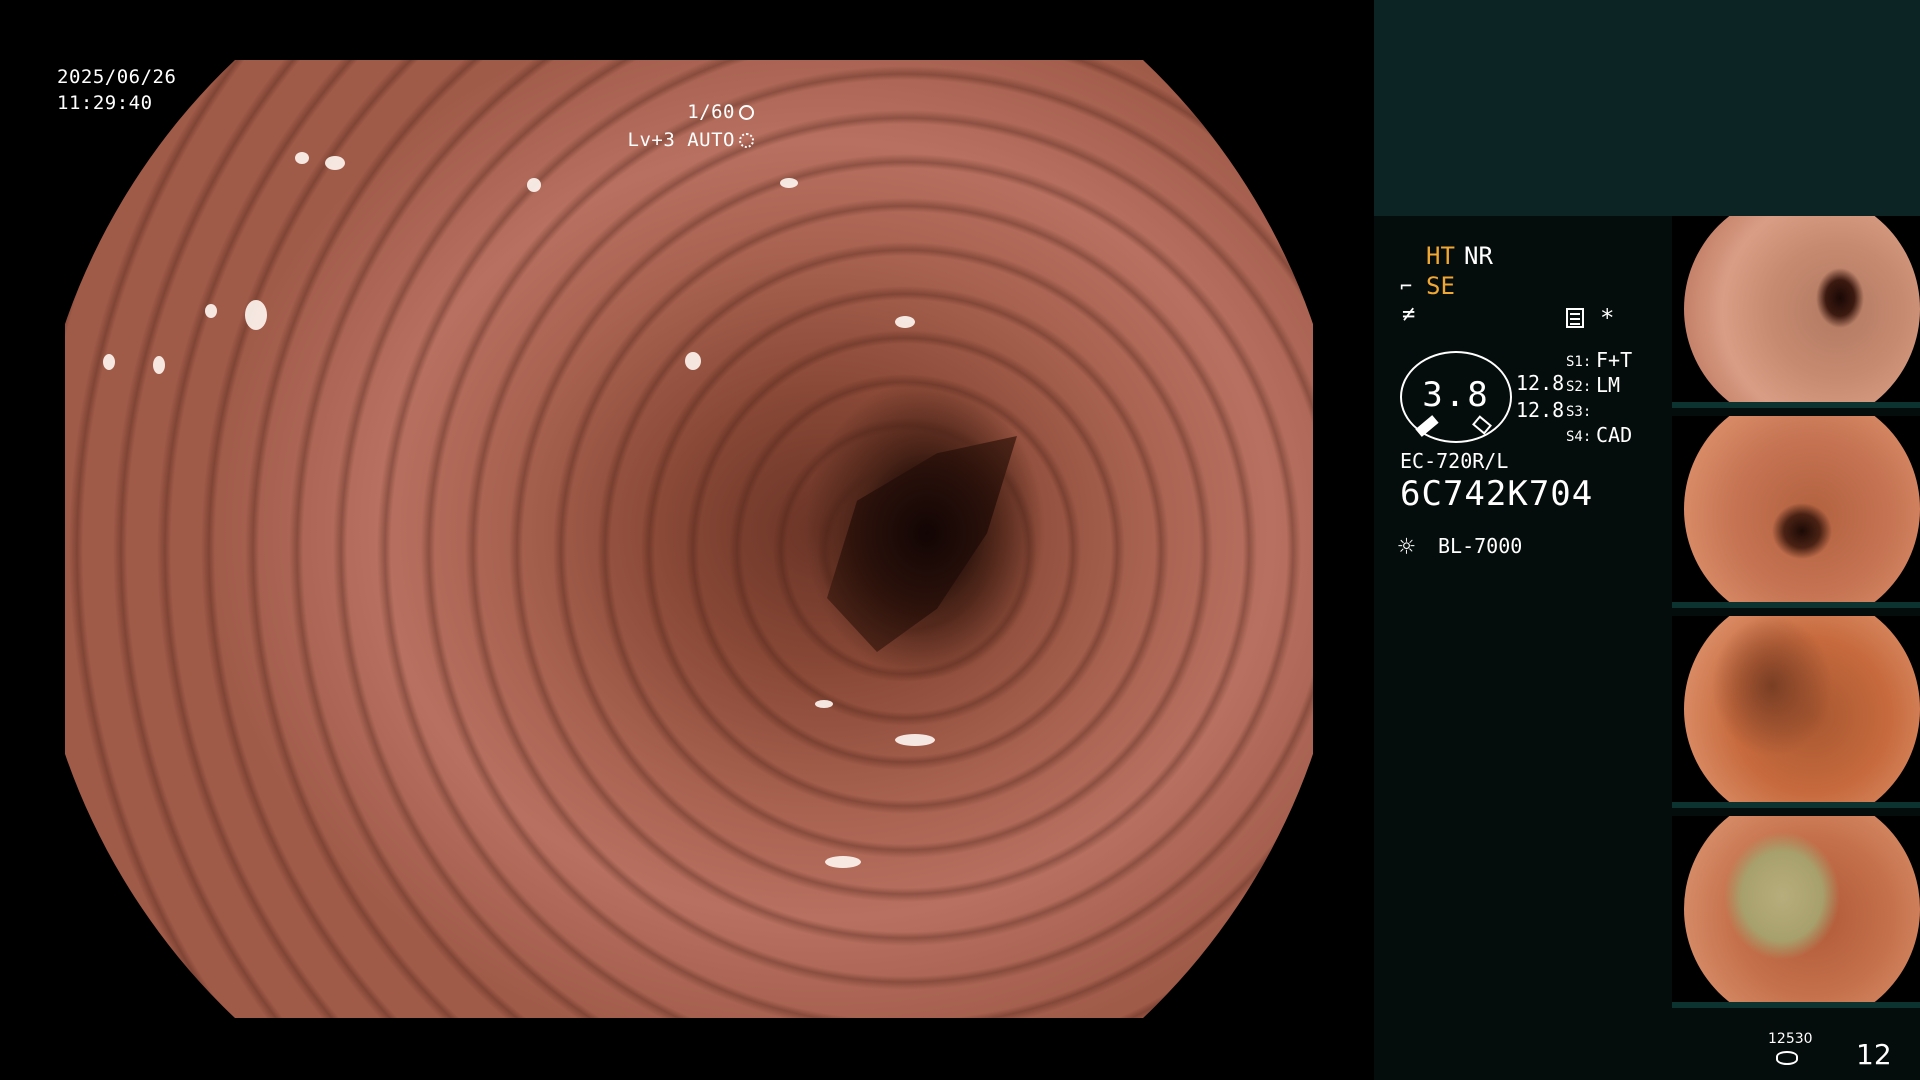 The image size is (1920, 1080). Describe the element at coordinates (1874, 1054) in the screenshot. I see `page-number: 12` at that location.